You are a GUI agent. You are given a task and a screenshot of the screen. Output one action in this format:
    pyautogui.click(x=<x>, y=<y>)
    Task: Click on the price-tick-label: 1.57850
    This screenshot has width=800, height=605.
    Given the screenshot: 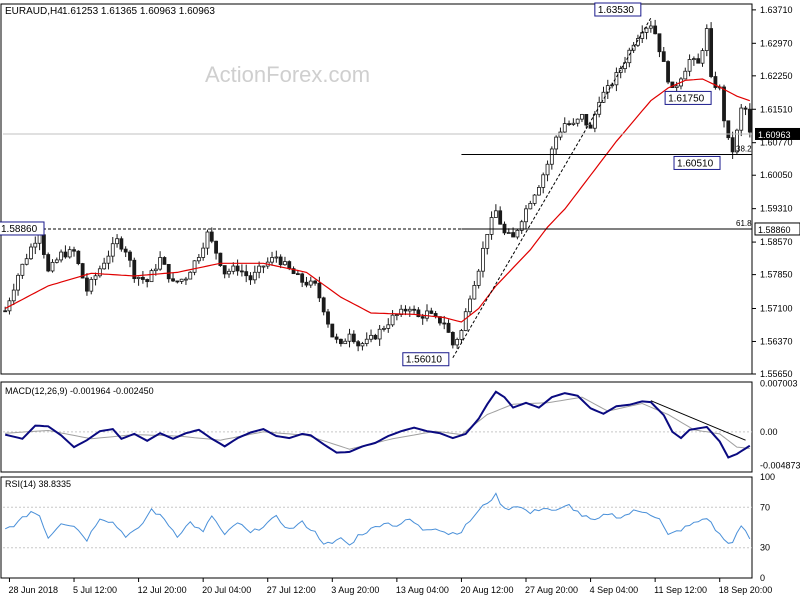 What is the action you would take?
    pyautogui.click(x=776, y=275)
    